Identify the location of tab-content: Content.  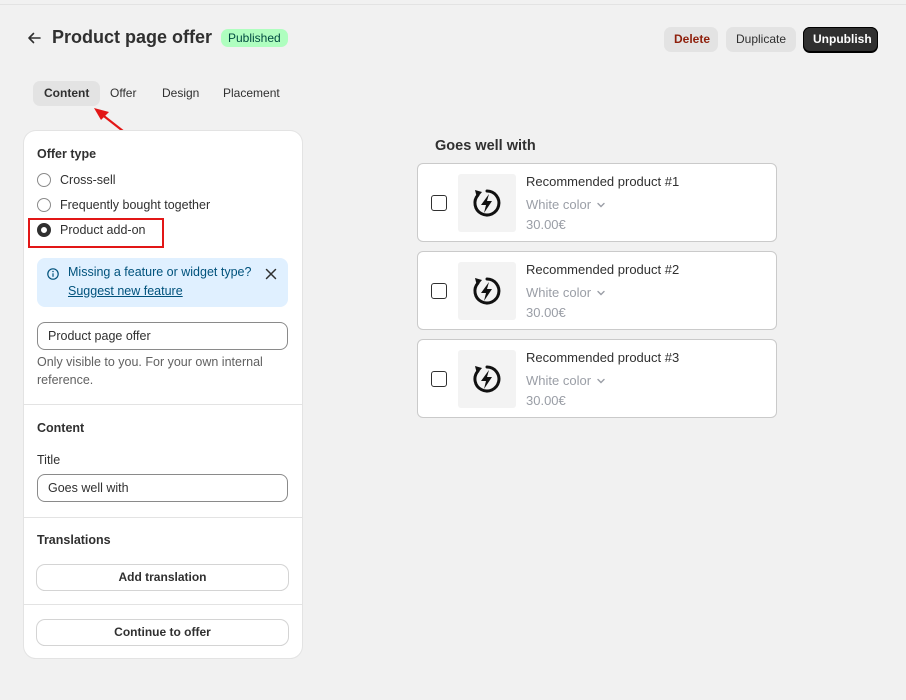
(67, 93).